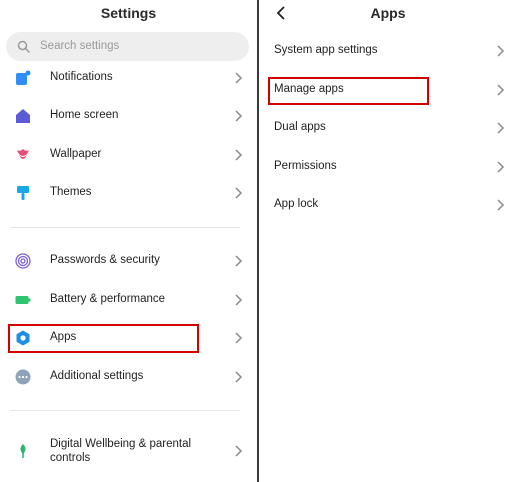  I want to click on page-title: Apps, so click(388, 13).